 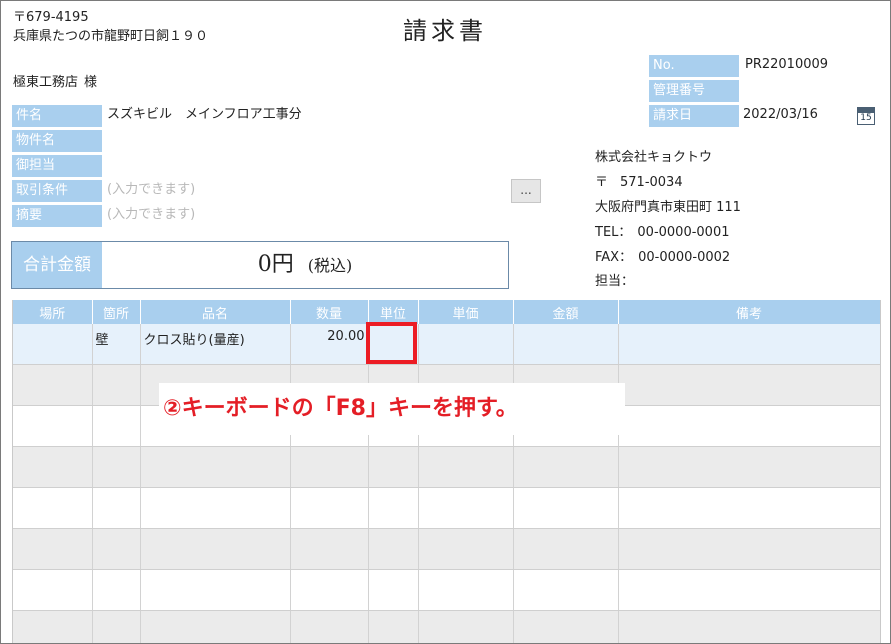 I want to click on calendar-icon: 15, so click(x=866, y=116).